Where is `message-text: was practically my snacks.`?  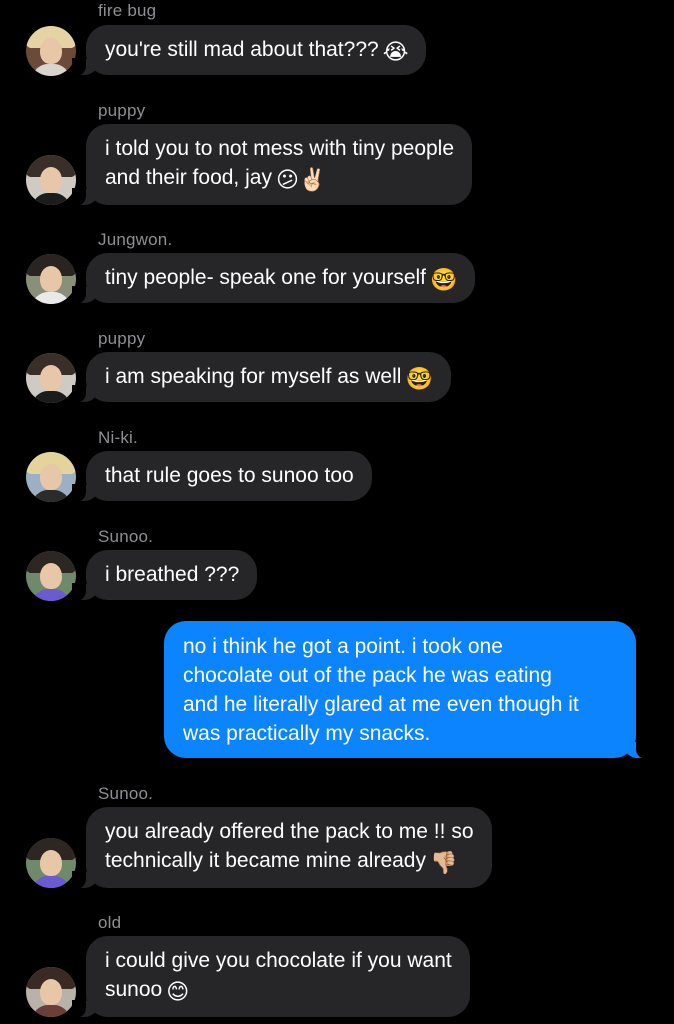 message-text: was practically my snacks. is located at coordinates (307, 733).